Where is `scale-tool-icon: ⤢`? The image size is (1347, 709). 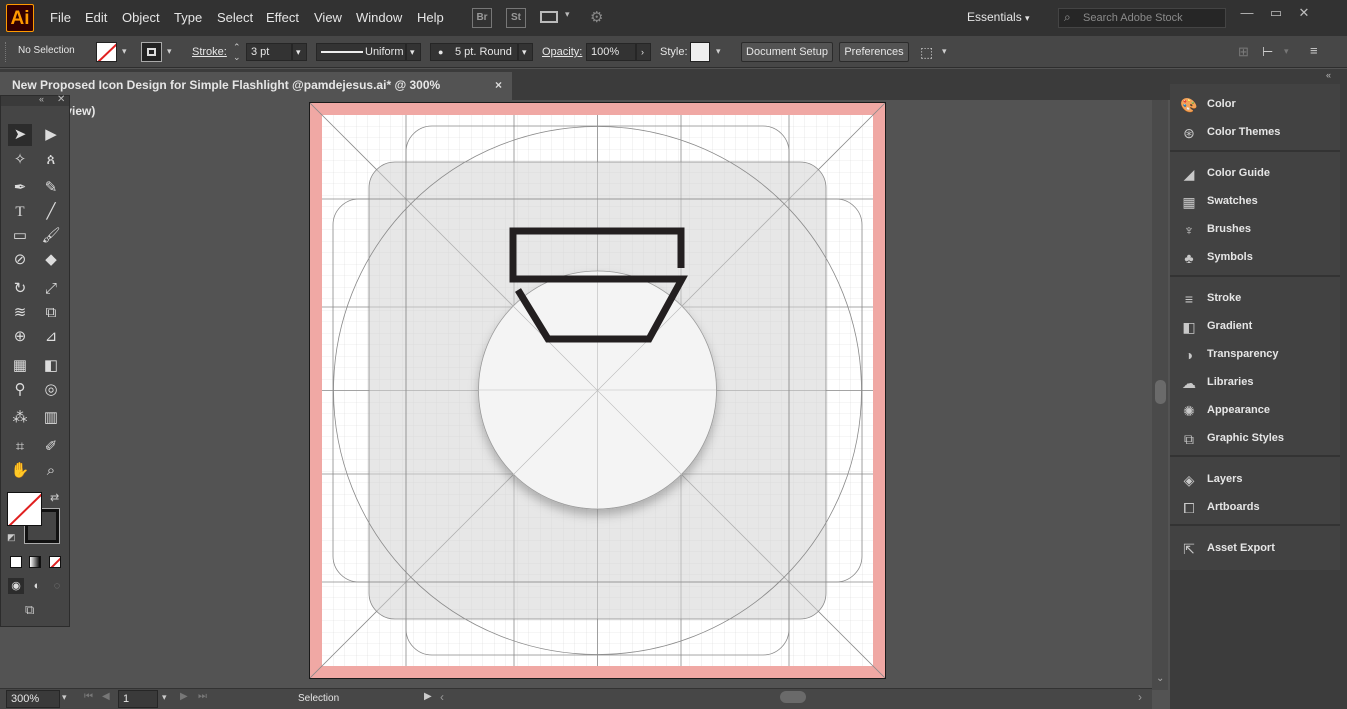 scale-tool-icon: ⤢ is located at coordinates (51, 289).